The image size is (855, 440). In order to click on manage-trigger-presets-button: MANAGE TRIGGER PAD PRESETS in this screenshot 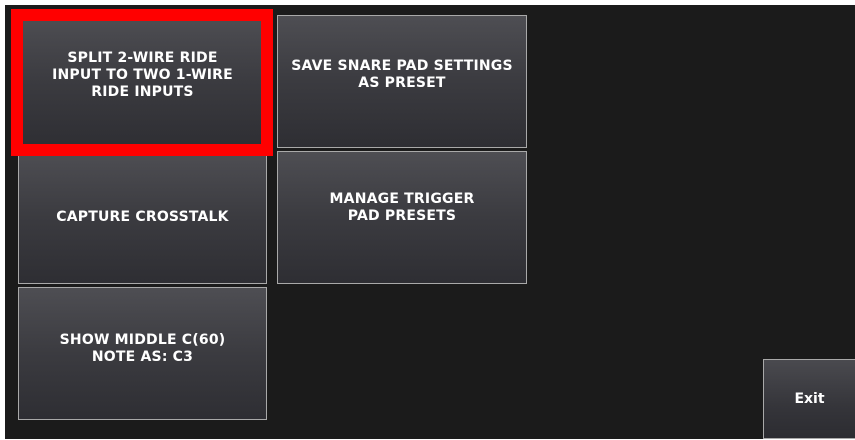, I will do `click(402, 217)`.